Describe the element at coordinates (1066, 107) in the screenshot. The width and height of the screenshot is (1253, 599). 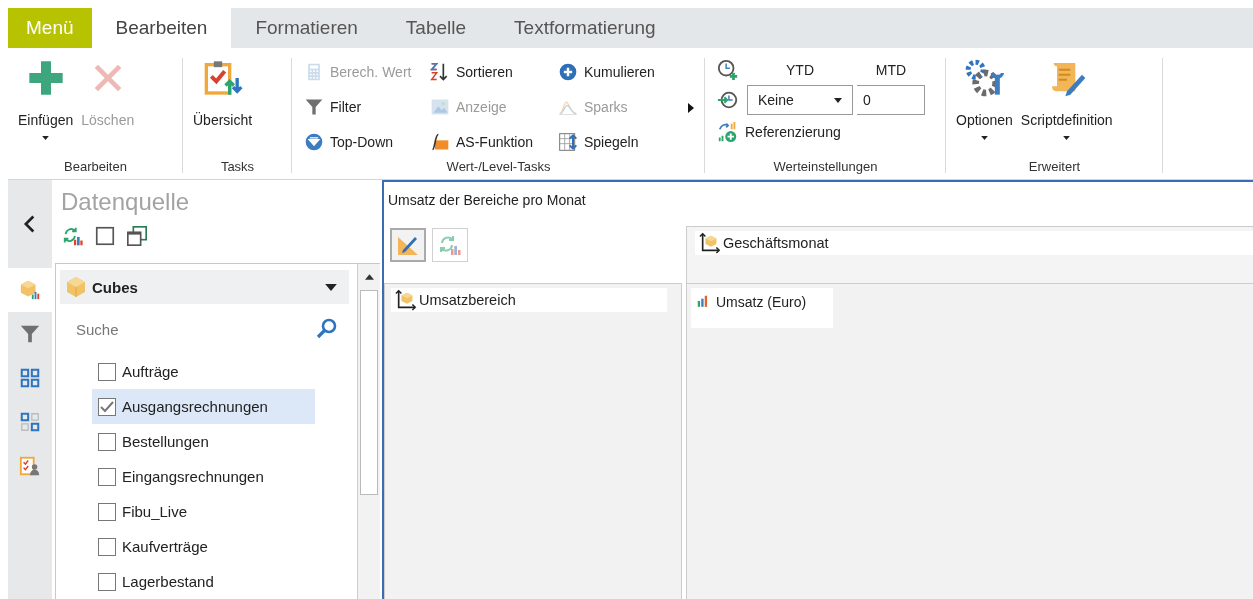
I see `ribbon-button: Scriptdefinition` at that location.